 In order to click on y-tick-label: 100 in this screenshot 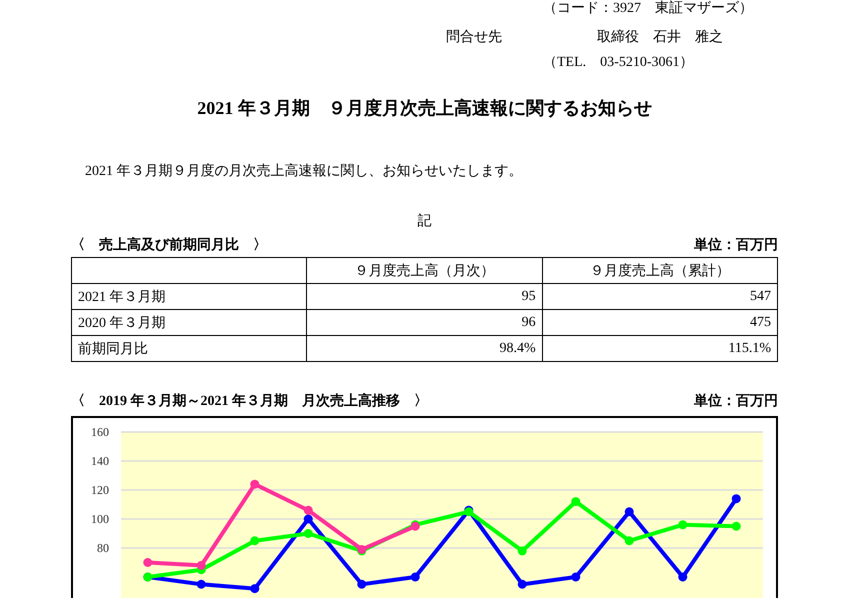, I will do `click(100, 519)`.